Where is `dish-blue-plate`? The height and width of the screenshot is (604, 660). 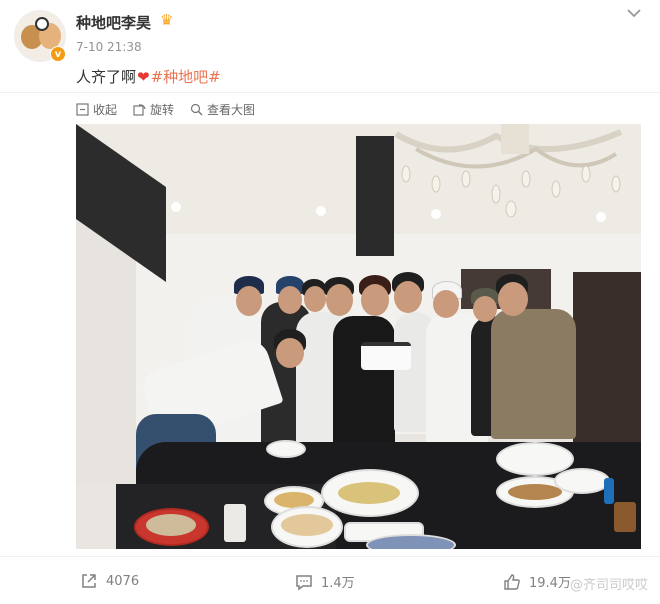
dish-blue-plate is located at coordinates (411, 541).